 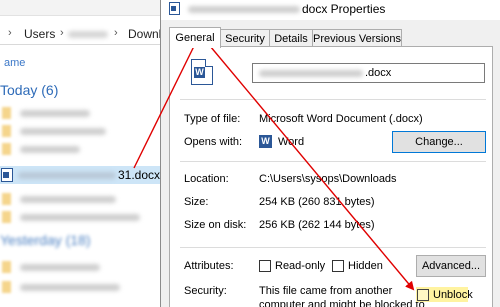 I want to click on location-label: Location:, so click(x=206, y=179).